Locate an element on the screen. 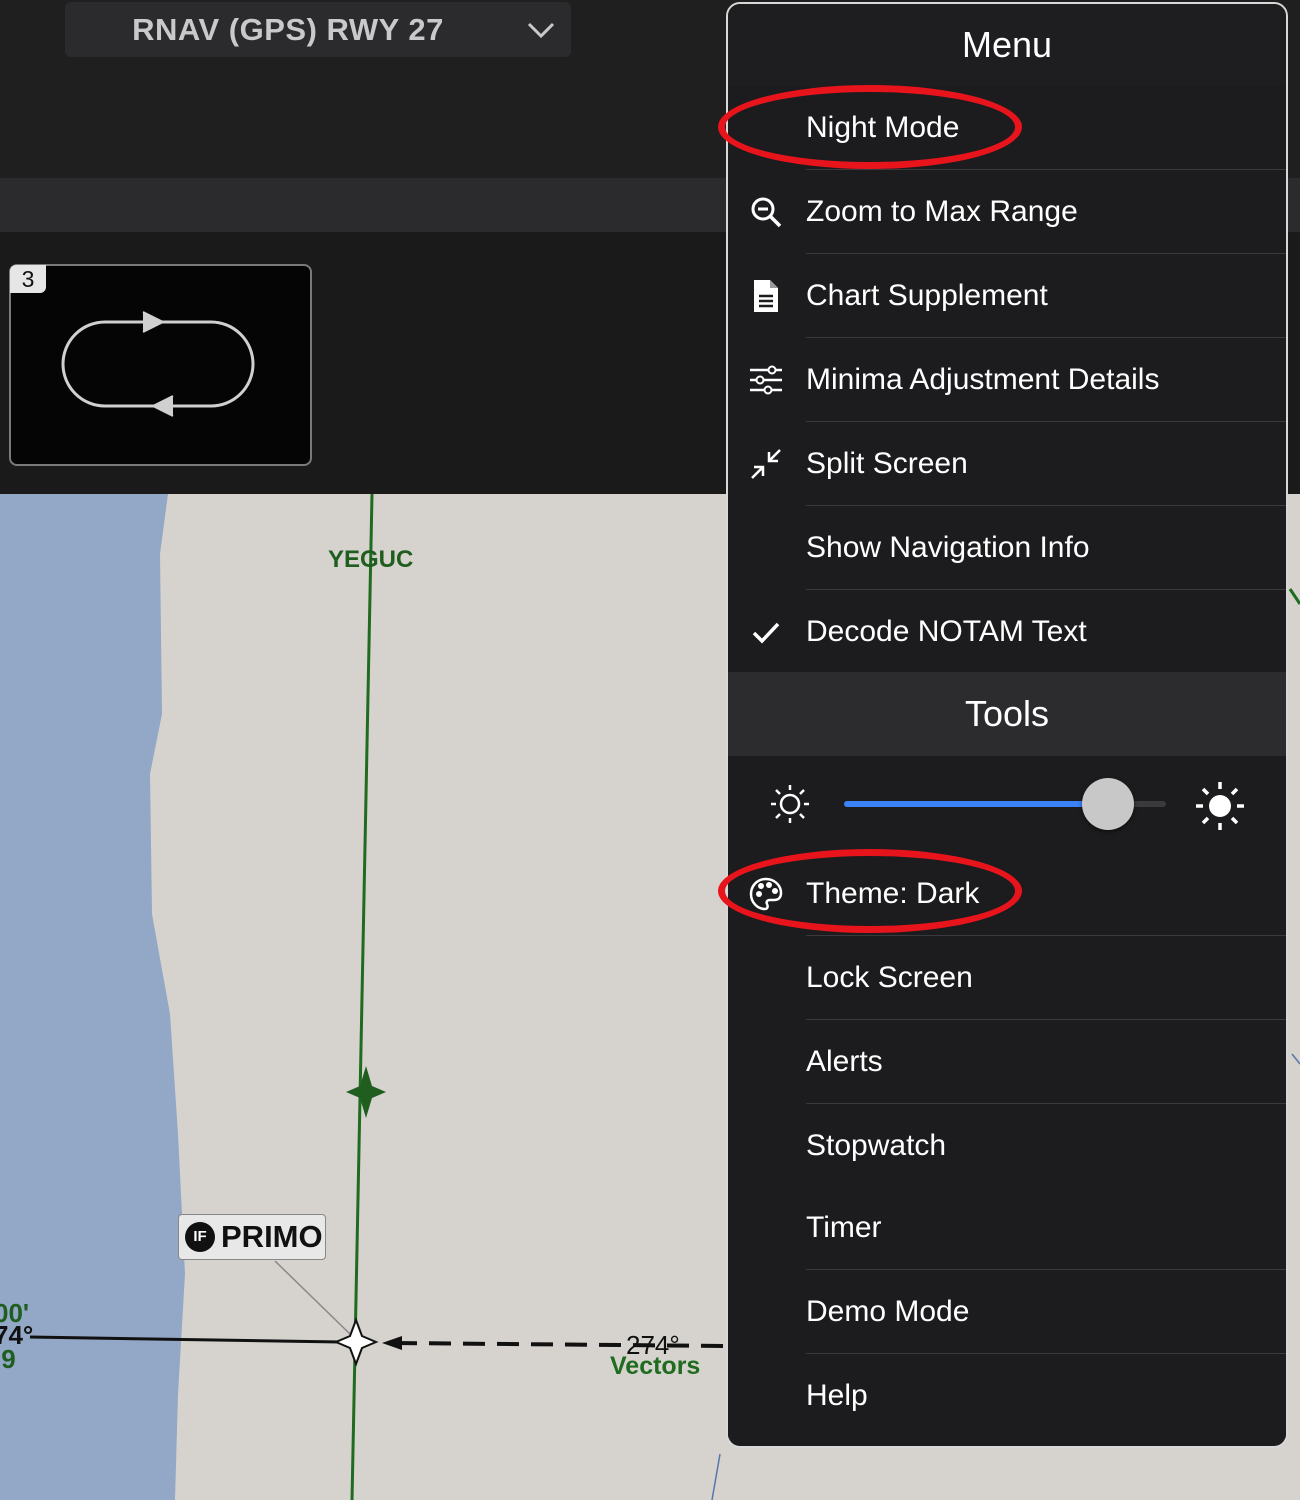 The height and width of the screenshot is (1500, 1300). holding-pattern-icon is located at coordinates (158, 364).